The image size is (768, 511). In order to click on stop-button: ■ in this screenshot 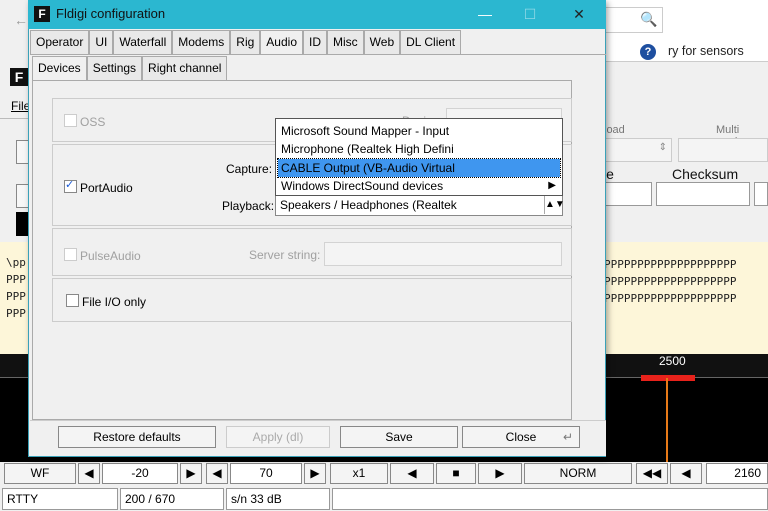, I will do `click(456, 473)`.